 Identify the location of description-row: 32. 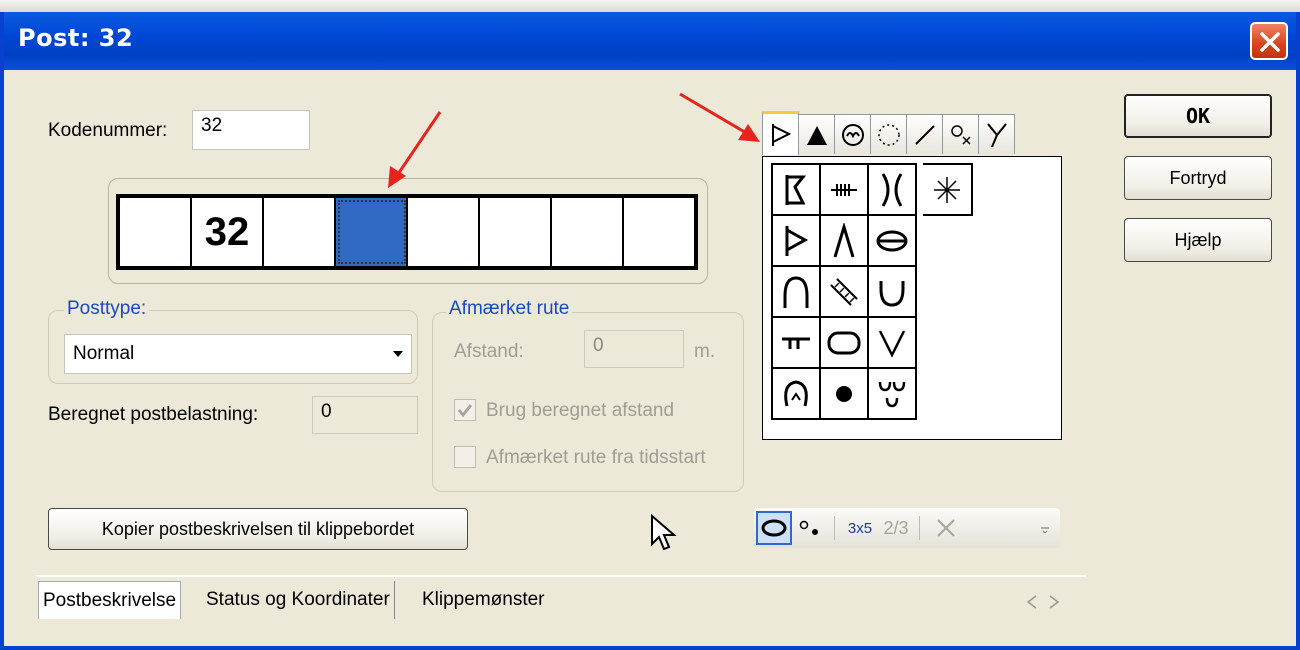
(407, 232).